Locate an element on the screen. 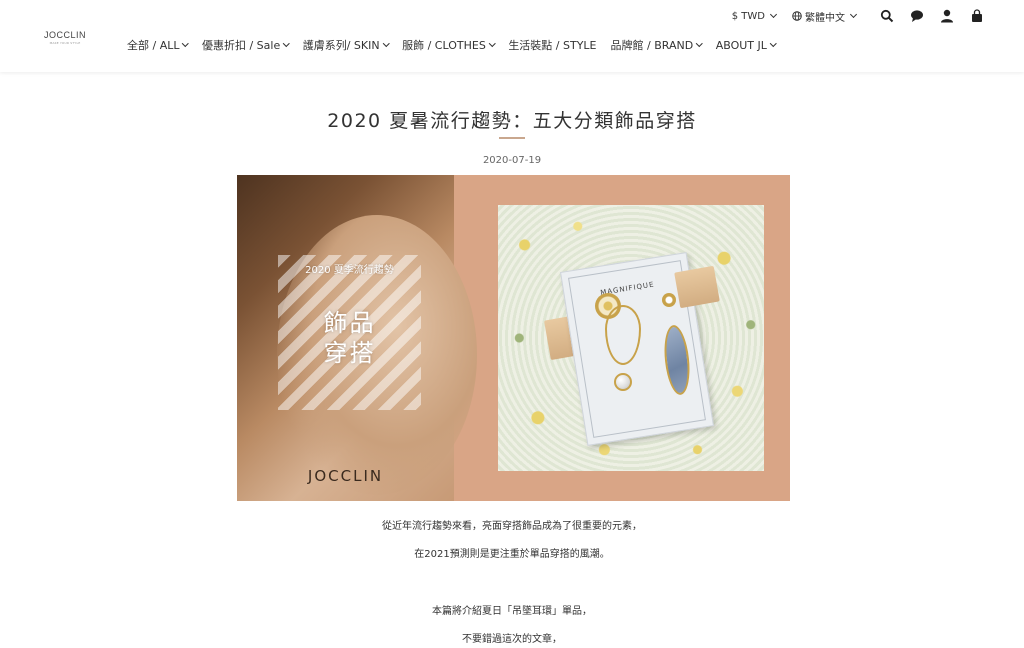 This screenshot has height=648, width=1024. language-label: 繁體中文 is located at coordinates (825, 18).